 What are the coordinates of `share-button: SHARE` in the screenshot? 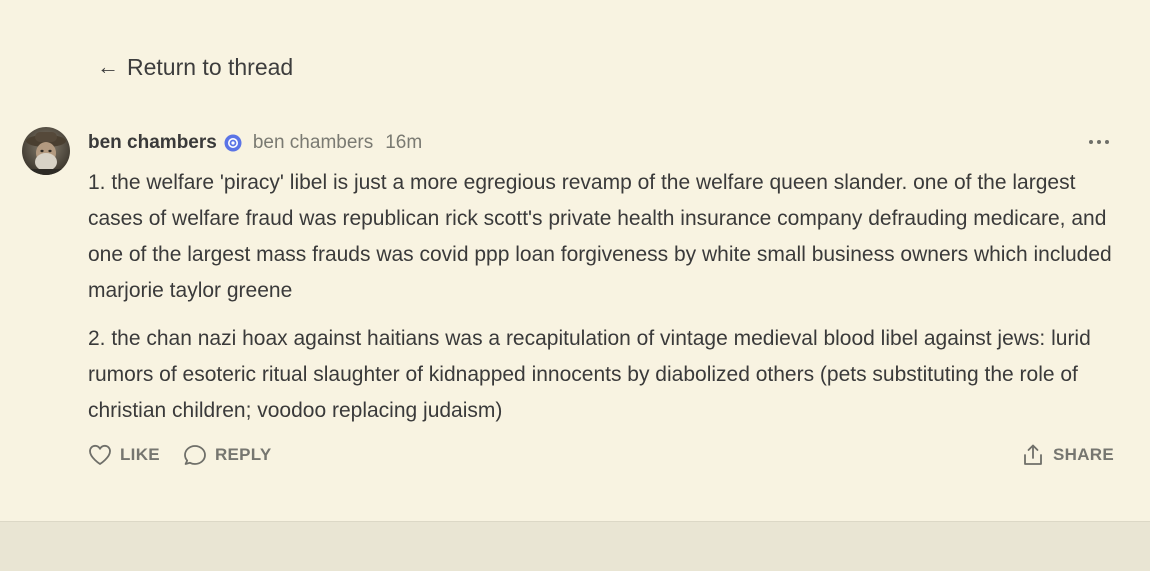 It's located at (1067, 455).